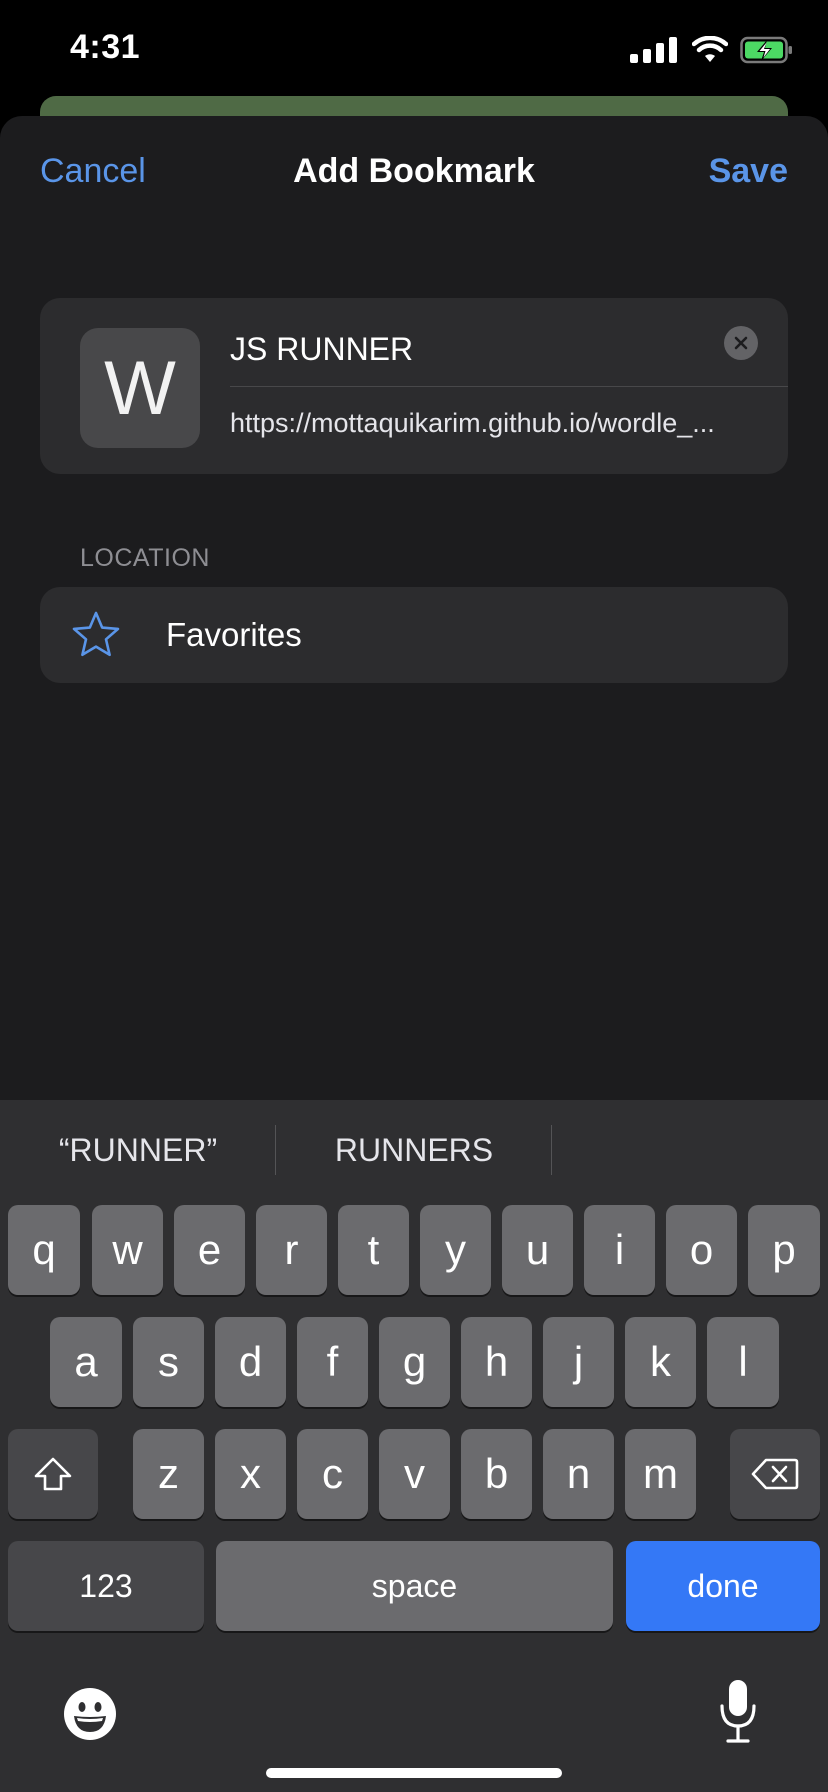 This screenshot has width=828, height=1792. Describe the element at coordinates (209, 1250) in the screenshot. I see `key-e: e` at that location.